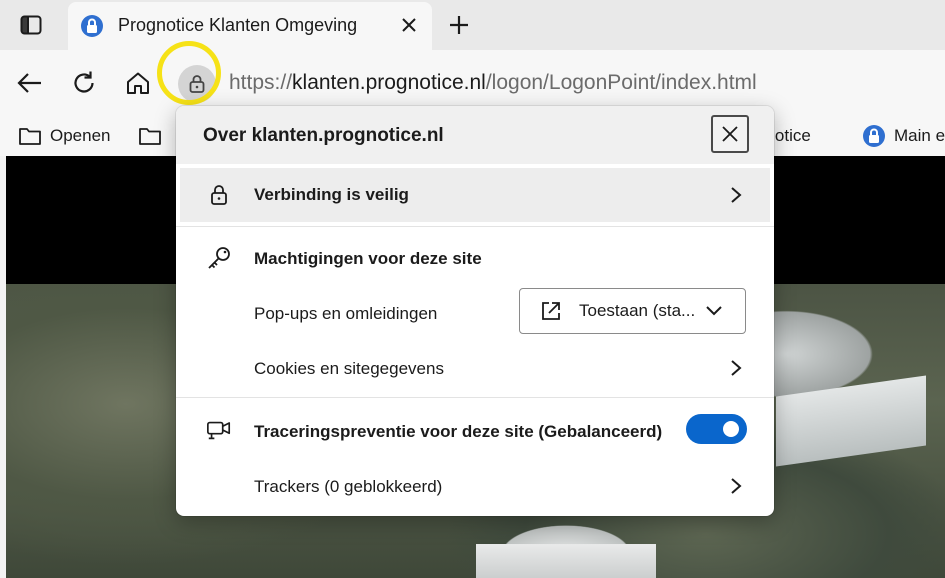  I want to click on favorite-folder, so click(150, 136).